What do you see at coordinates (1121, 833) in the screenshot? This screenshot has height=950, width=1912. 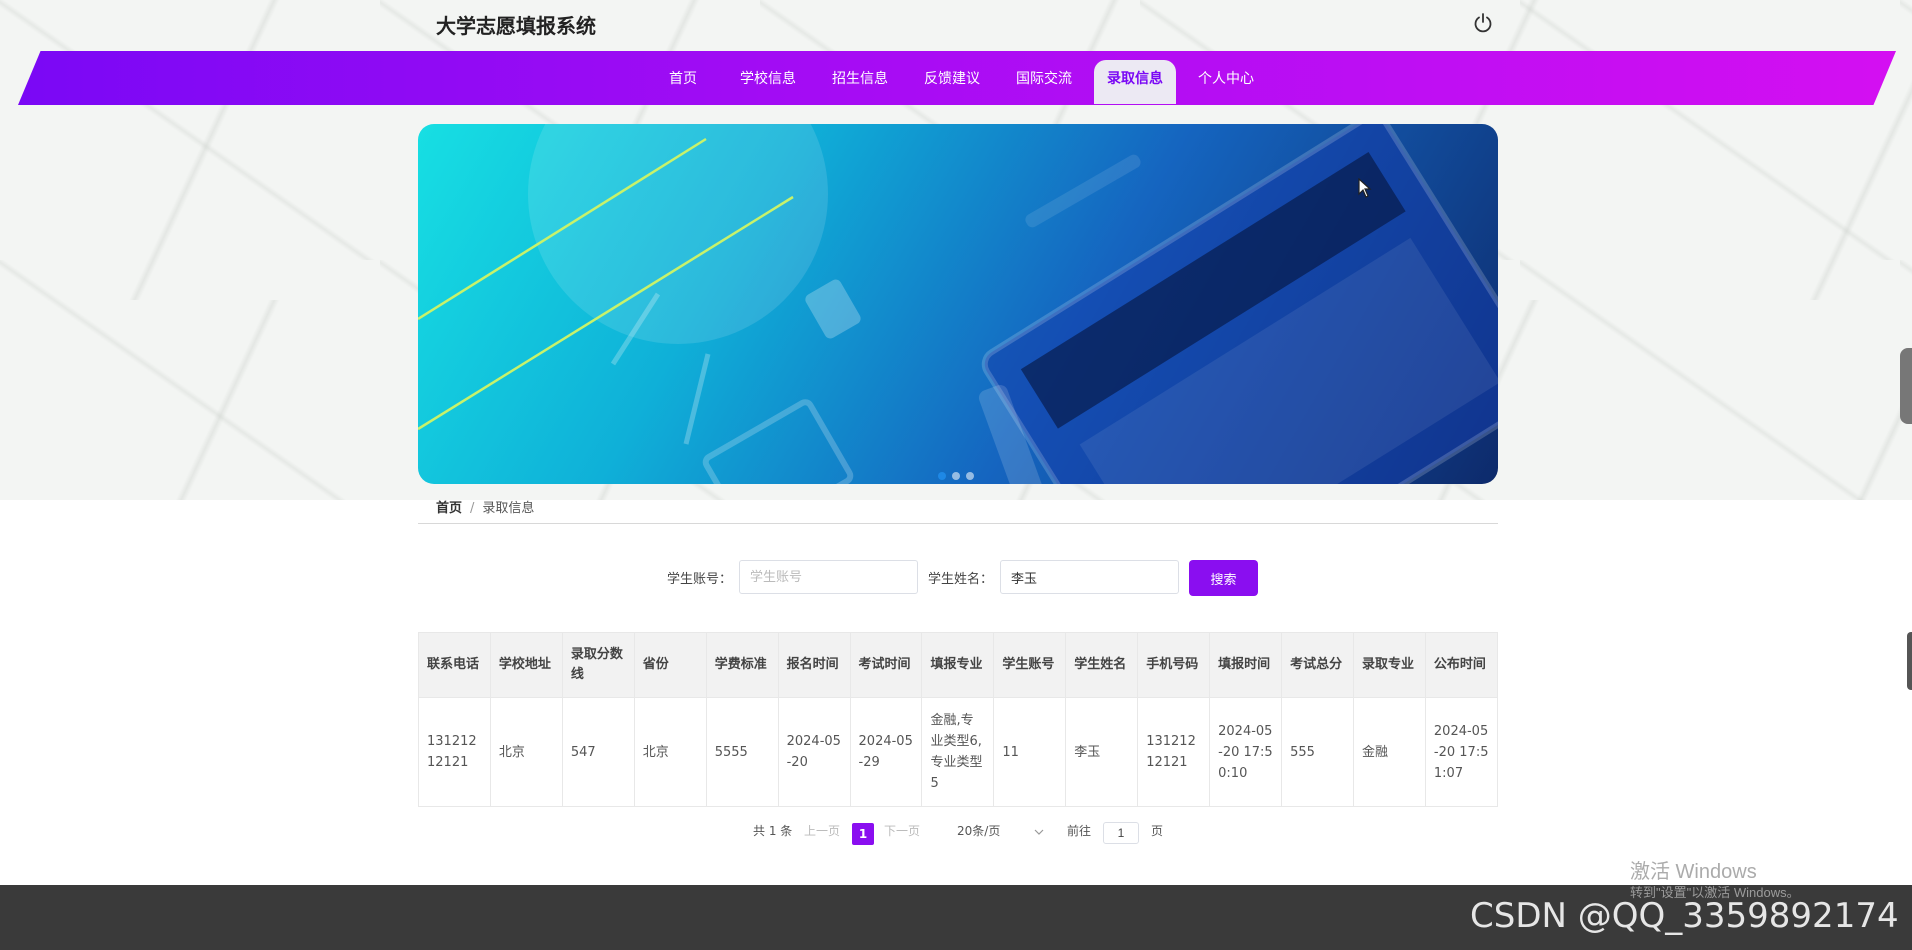 I see `pagination-goto-input: 1` at bounding box center [1121, 833].